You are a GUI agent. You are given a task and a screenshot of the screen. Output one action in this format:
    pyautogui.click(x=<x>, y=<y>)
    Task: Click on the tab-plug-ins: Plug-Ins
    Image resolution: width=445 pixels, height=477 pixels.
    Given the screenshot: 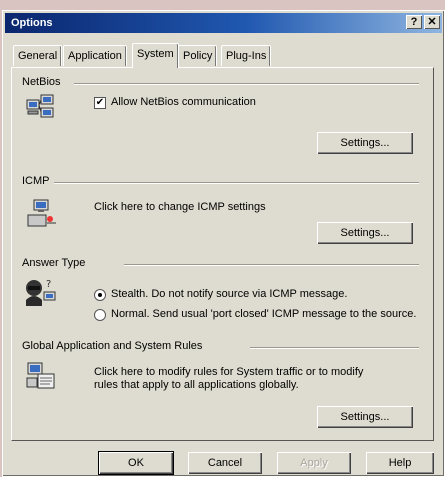 What is the action you would take?
    pyautogui.click(x=246, y=55)
    